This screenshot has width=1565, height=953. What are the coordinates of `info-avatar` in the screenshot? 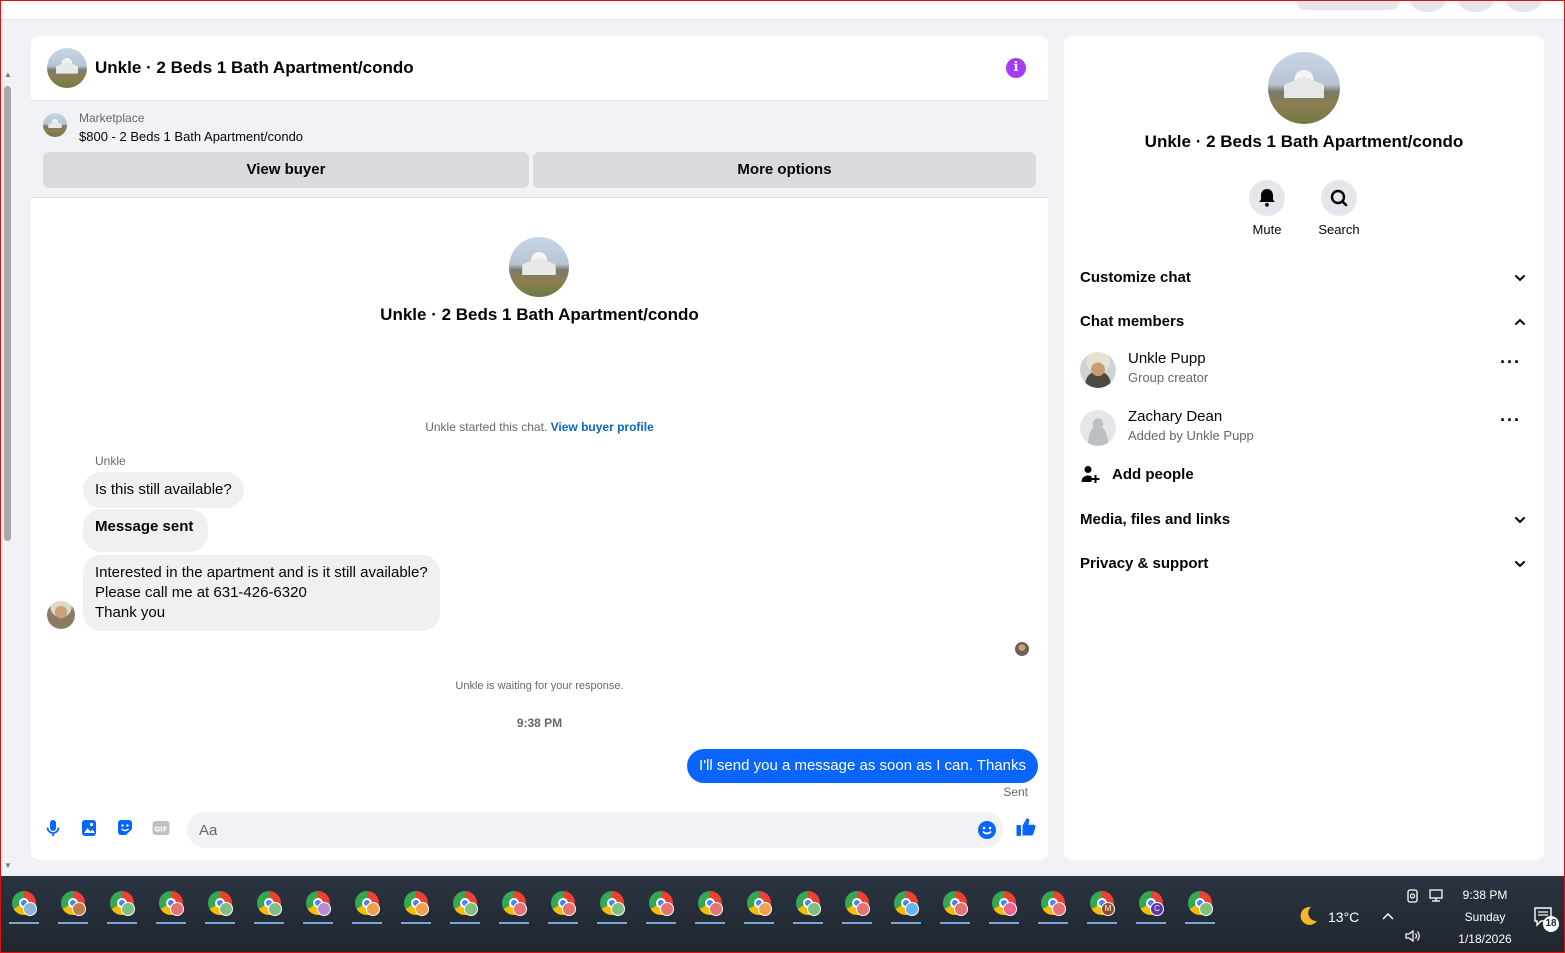 It's located at (1304, 88).